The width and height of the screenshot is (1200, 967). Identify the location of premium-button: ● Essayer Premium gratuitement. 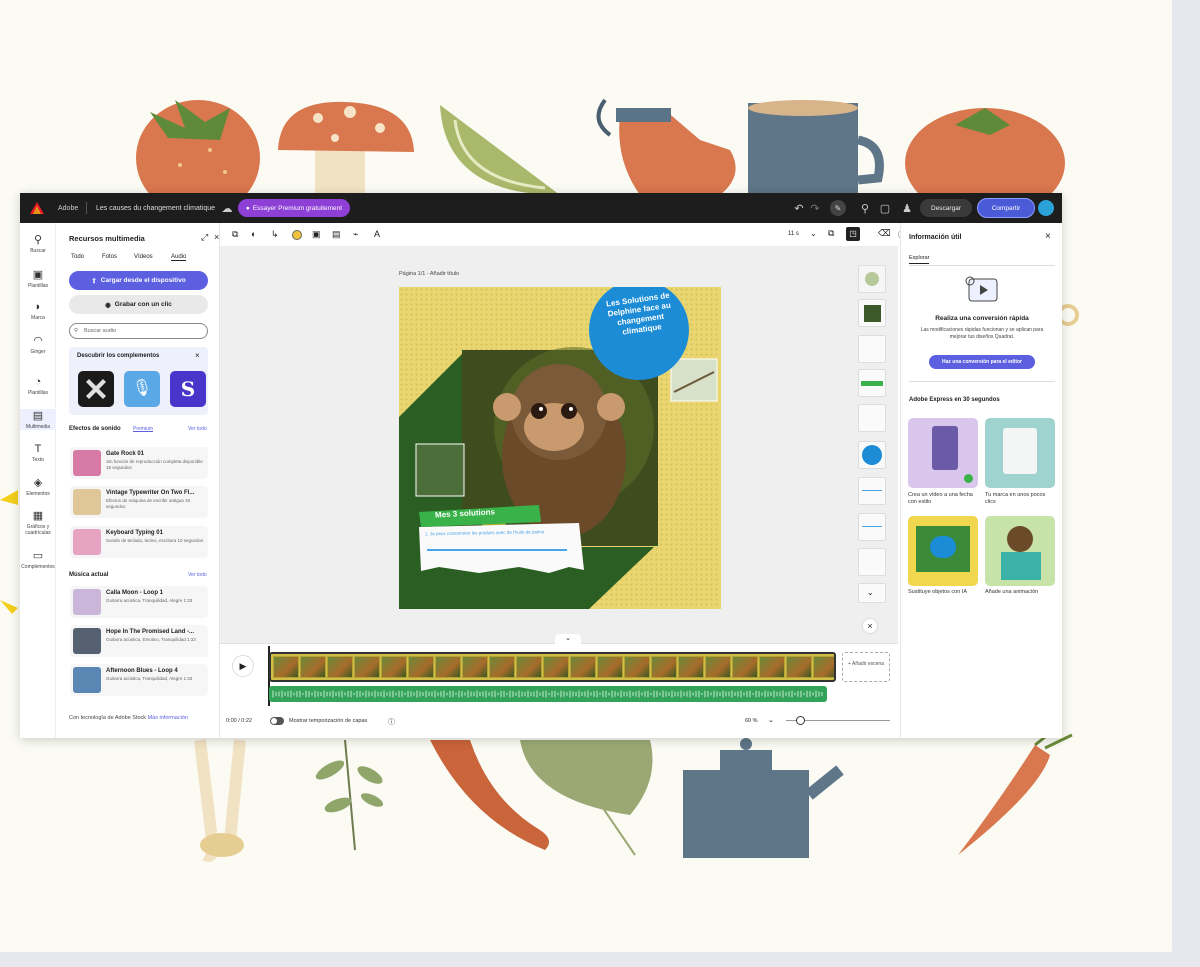
(294, 208).